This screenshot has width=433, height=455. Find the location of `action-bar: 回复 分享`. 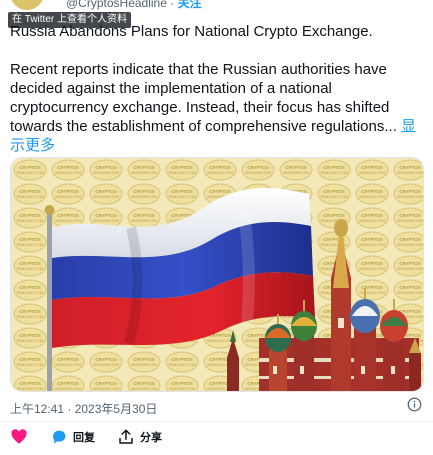

action-bar: 回复 分享 is located at coordinates (86, 437).